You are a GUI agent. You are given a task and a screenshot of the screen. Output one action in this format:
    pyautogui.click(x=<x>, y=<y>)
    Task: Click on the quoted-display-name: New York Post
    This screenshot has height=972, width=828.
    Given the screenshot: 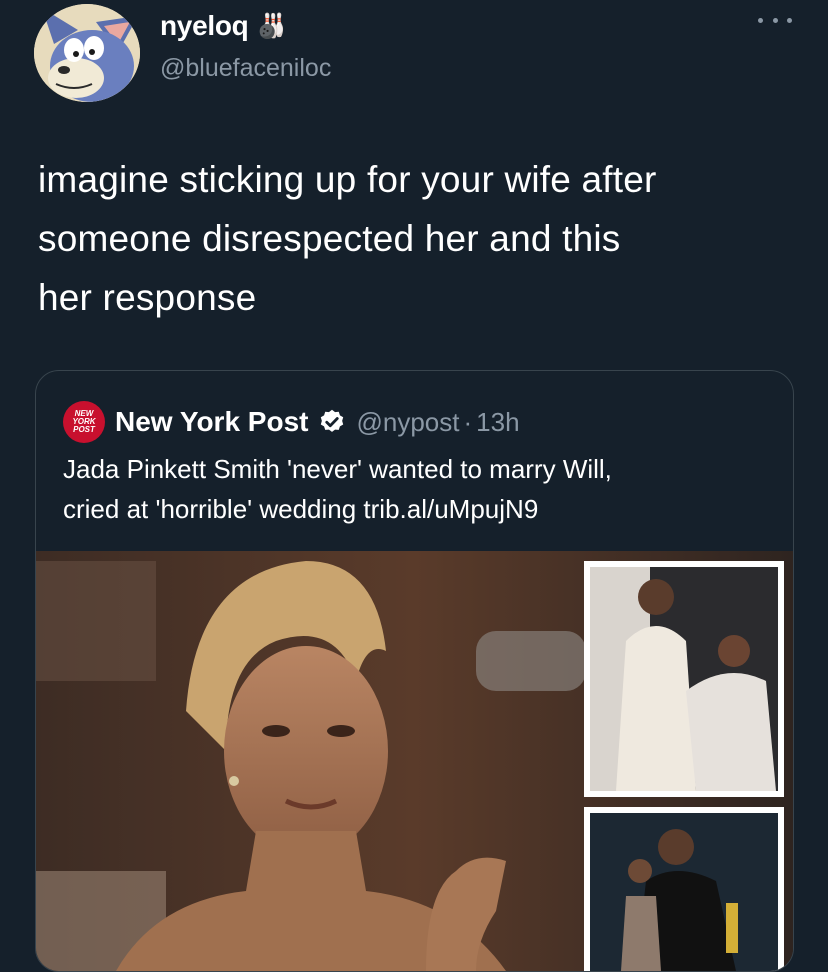 What is the action you would take?
    pyautogui.click(x=211, y=422)
    